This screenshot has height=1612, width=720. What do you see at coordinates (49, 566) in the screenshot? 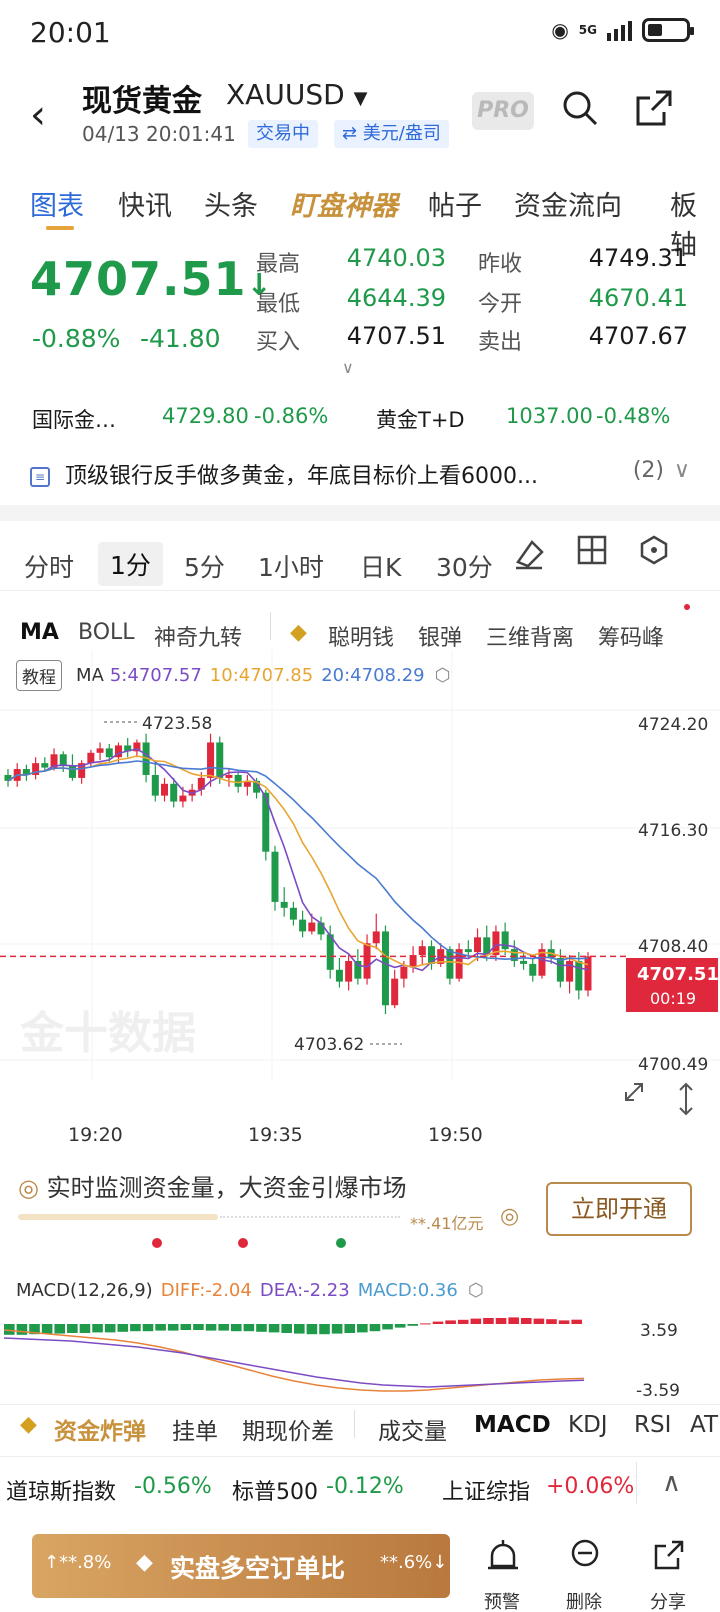
I see `period-timeshare: 分时` at bounding box center [49, 566].